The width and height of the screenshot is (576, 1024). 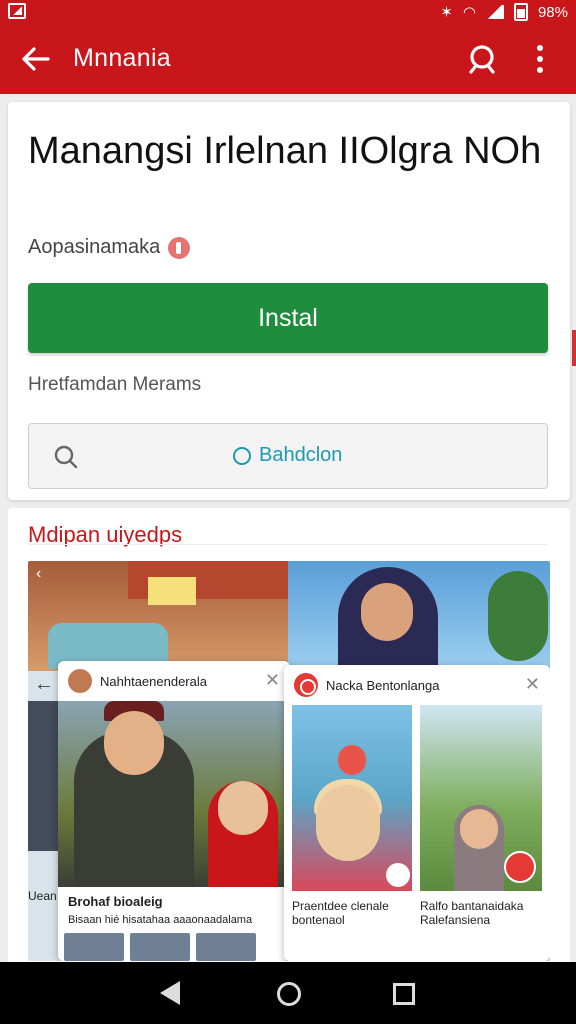 What do you see at coordinates (469, 12) in the screenshot?
I see `wifi-icon: ◠` at bounding box center [469, 12].